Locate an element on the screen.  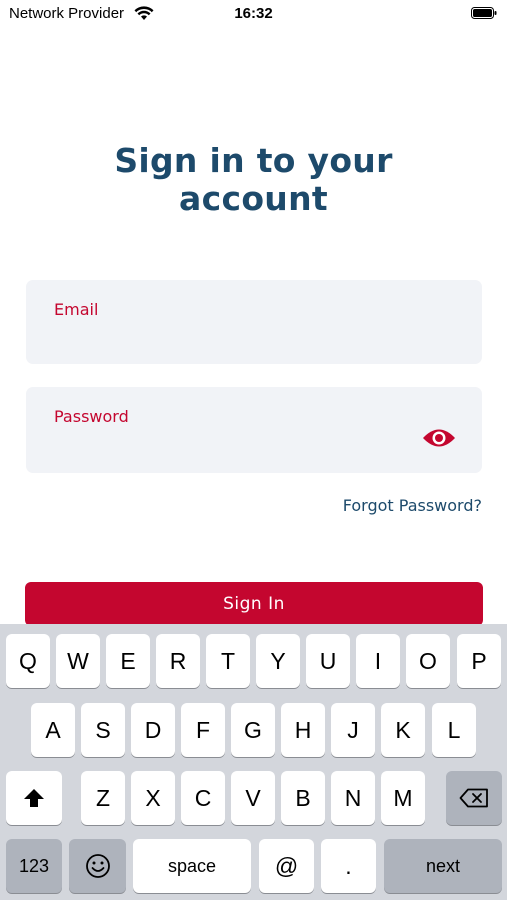
key-y: Y is located at coordinates (278, 661).